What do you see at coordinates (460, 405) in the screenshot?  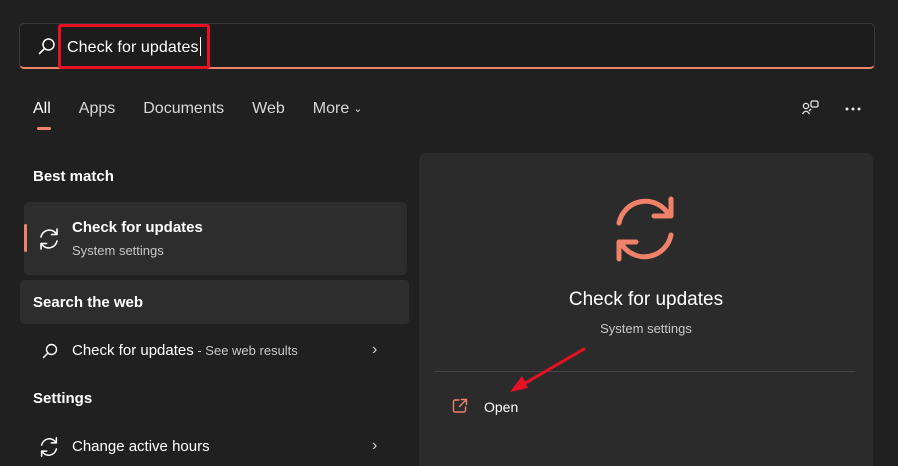 I see `open-external-icon` at bounding box center [460, 405].